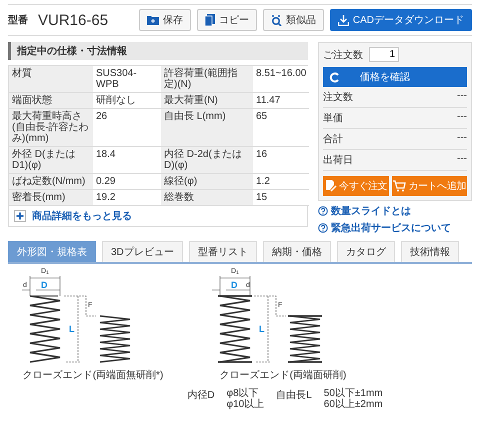 The image size is (480, 441). I want to click on spec-value: 18.4, so click(127, 160).